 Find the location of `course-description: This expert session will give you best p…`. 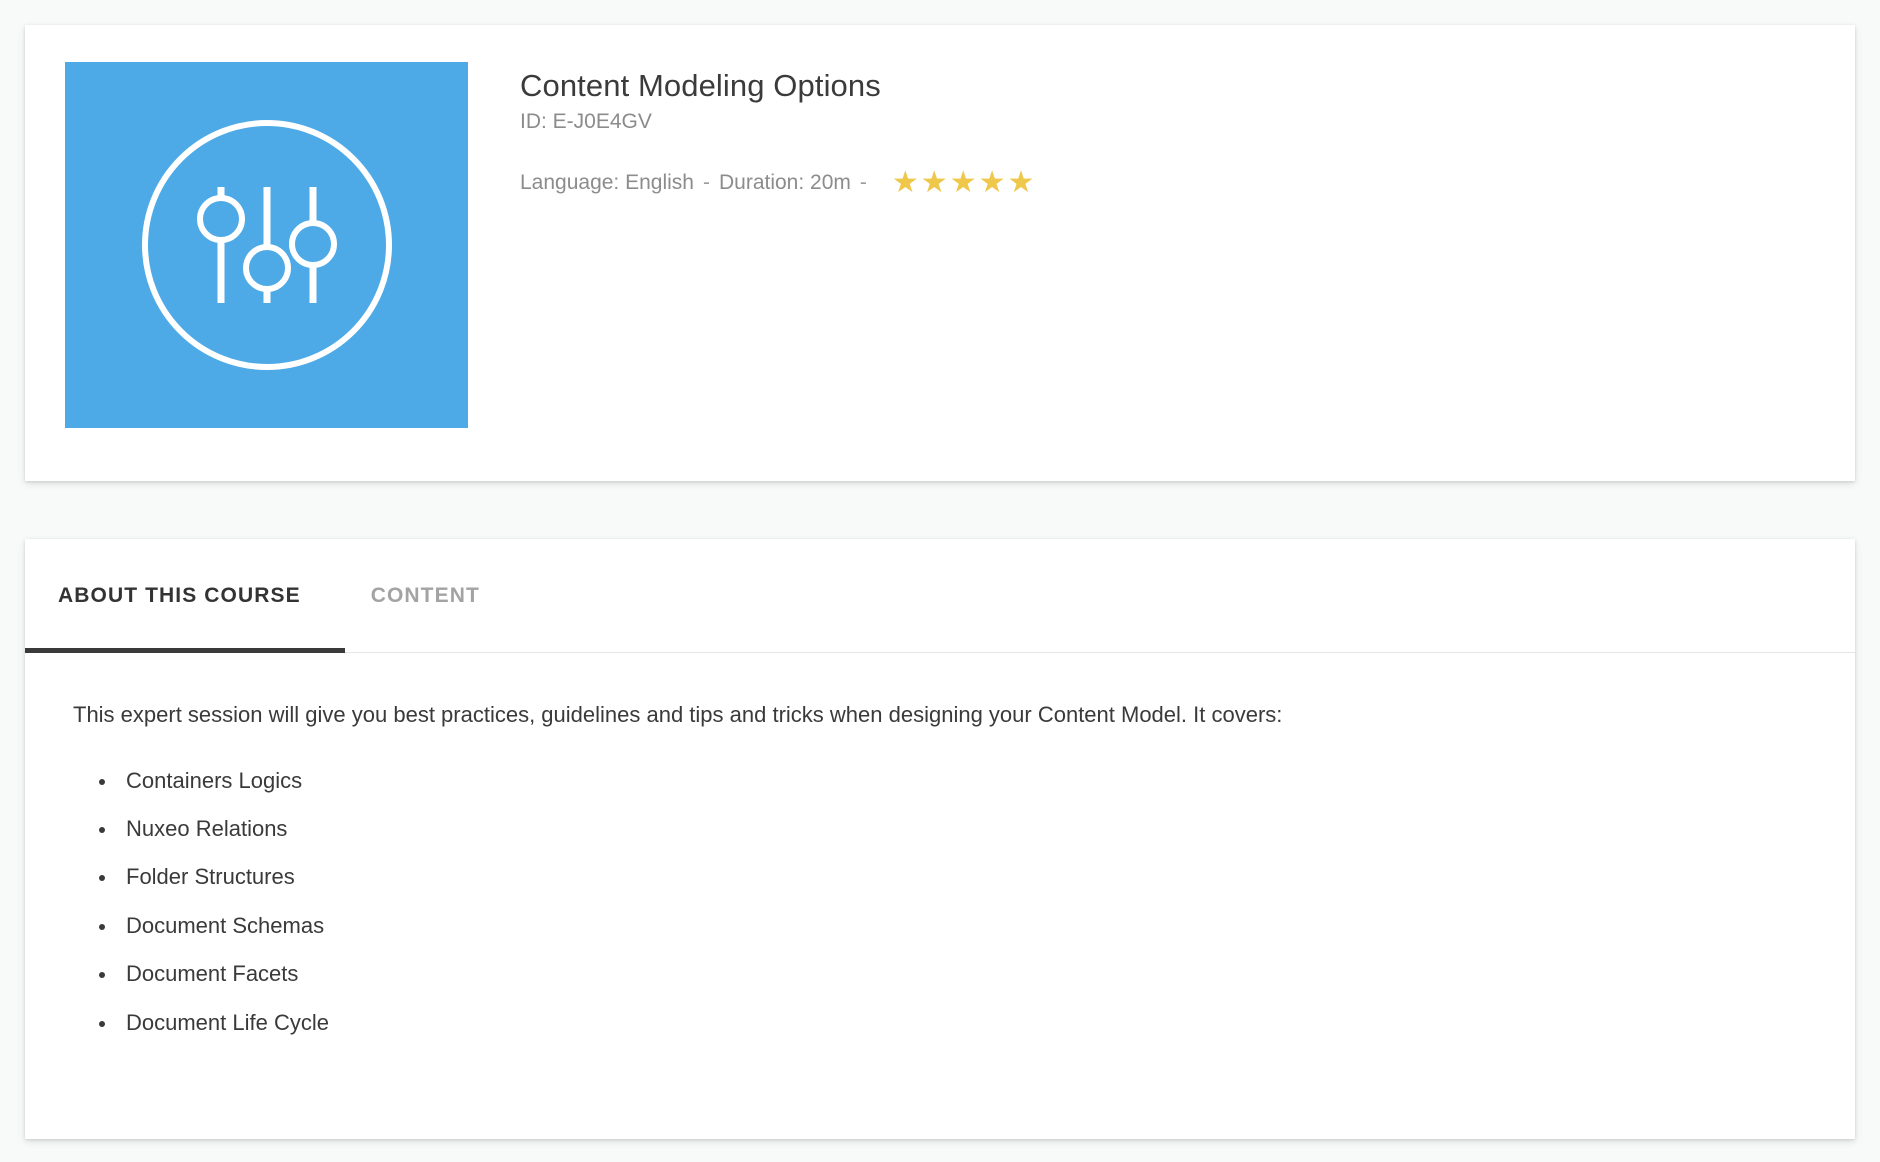

course-description: This expert session will give you best p… is located at coordinates (678, 714).